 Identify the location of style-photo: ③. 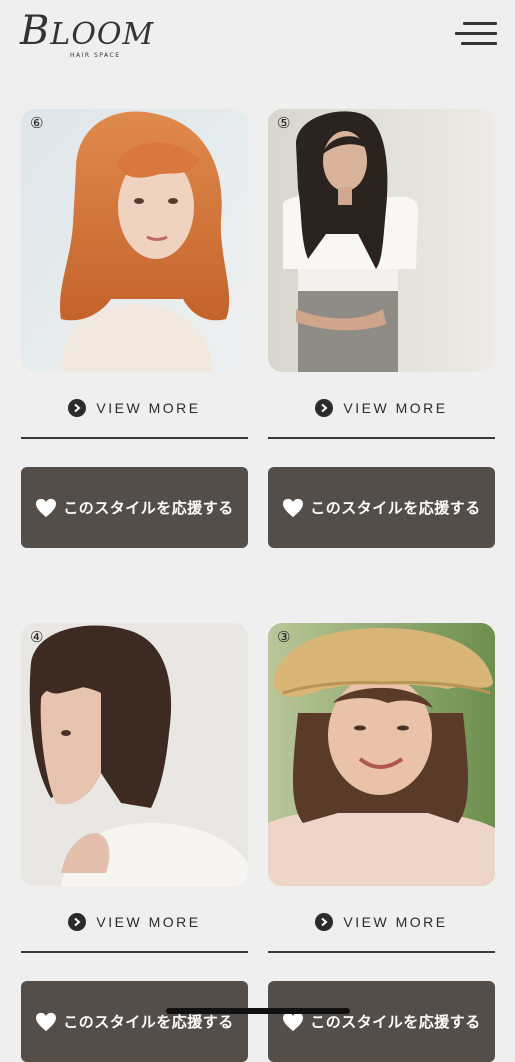
(381, 754).